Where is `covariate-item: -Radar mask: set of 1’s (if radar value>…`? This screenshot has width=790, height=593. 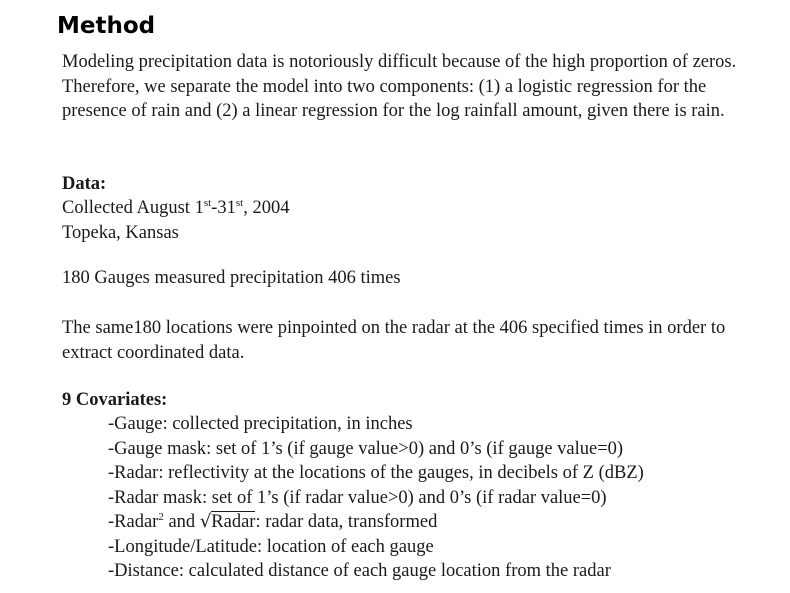 covariate-item: -Radar mask: set of 1’s (if radar value>… is located at coordinates (357, 497).